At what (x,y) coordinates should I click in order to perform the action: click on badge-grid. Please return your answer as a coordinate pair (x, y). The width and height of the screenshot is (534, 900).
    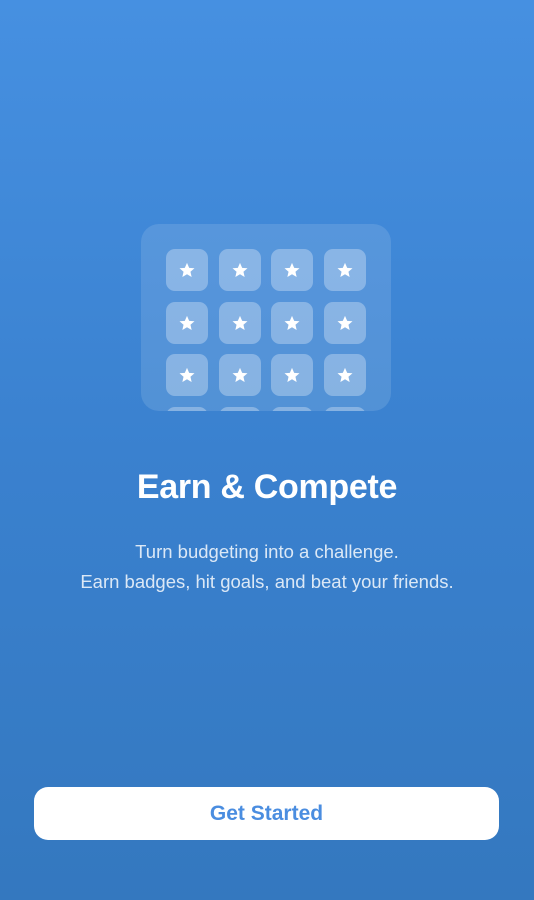
    Looking at the image, I should click on (266, 330).